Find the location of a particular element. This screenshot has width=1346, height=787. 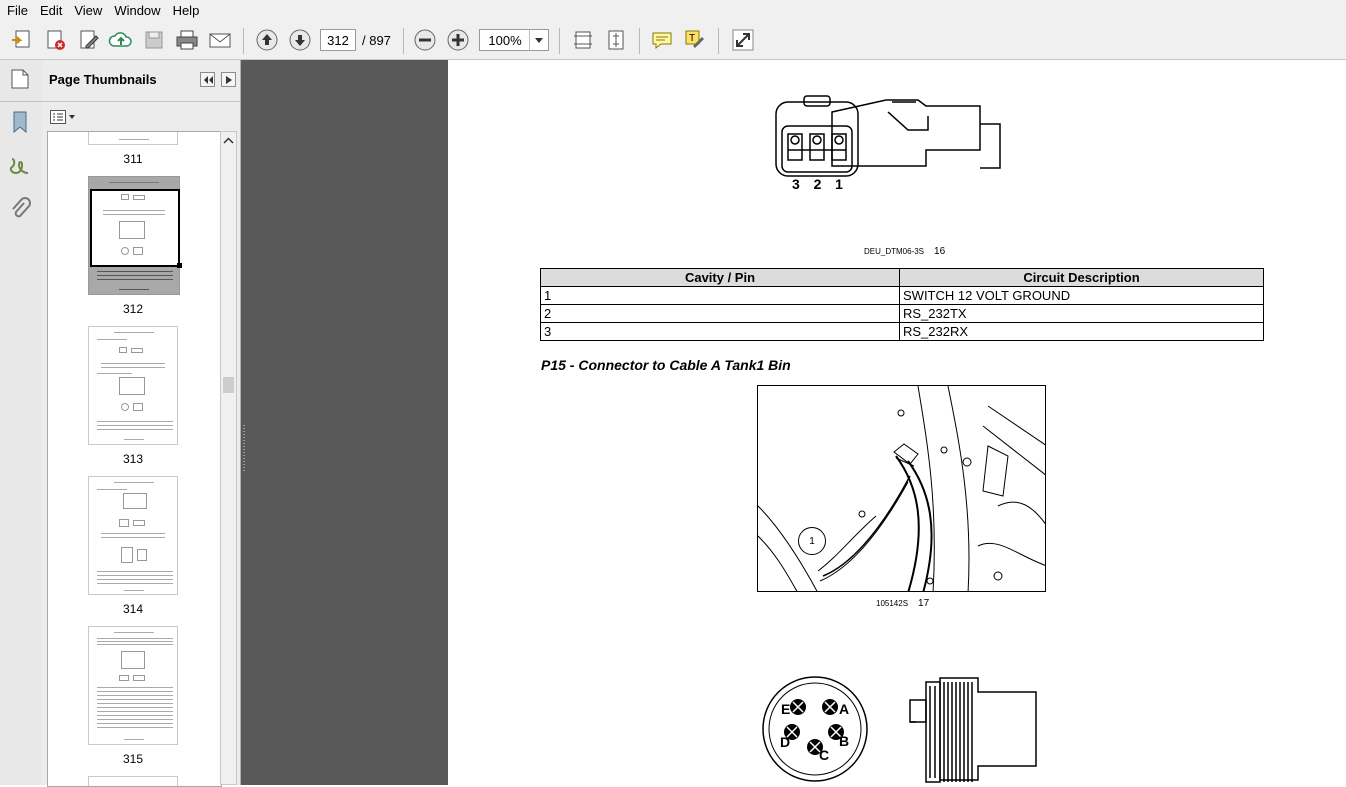

comment-button is located at coordinates (662, 40).